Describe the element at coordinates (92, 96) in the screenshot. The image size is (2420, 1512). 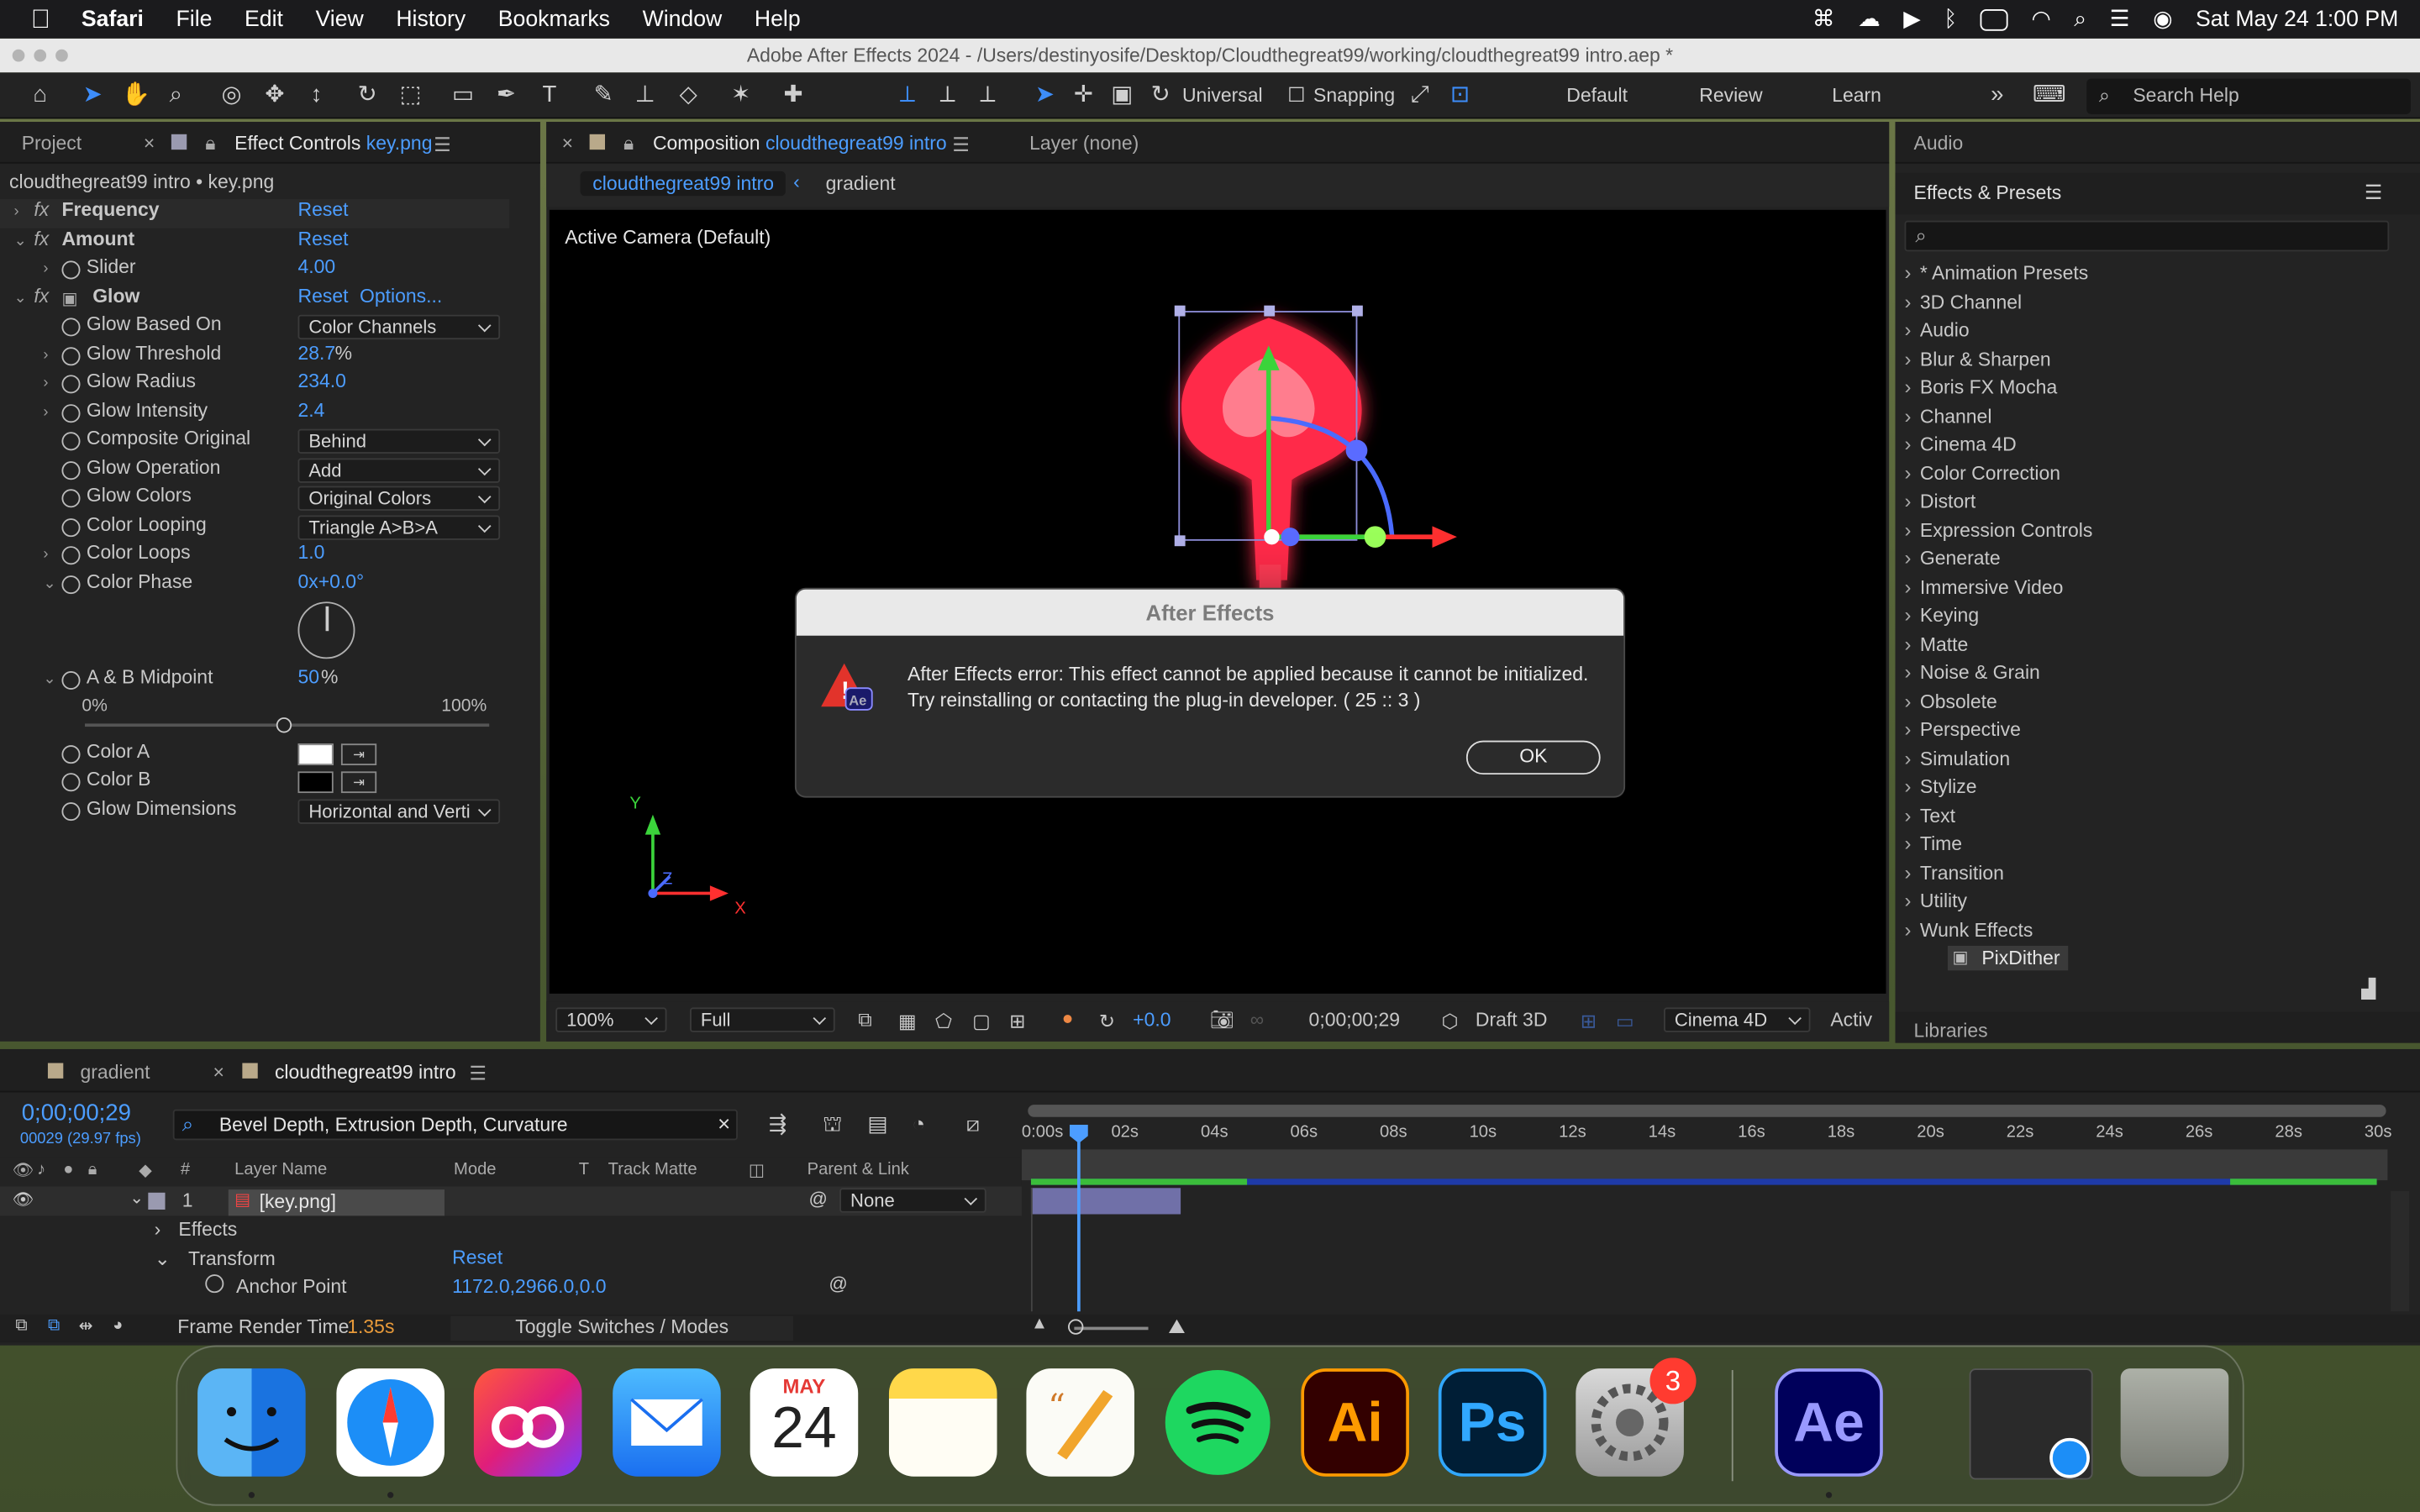
I see `selection-tool-icon: ➤` at that location.